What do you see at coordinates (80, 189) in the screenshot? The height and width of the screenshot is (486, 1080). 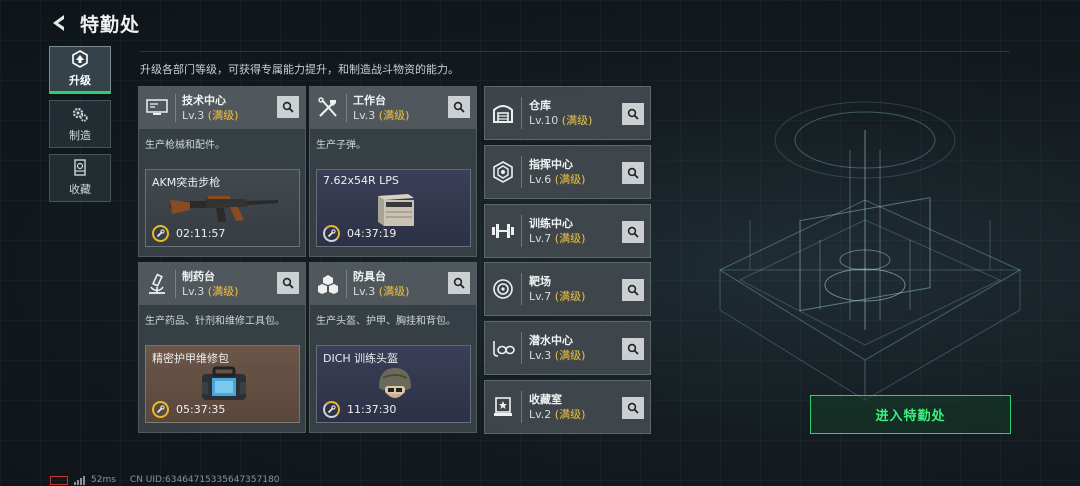 I see `tab-label: 收藏` at bounding box center [80, 189].